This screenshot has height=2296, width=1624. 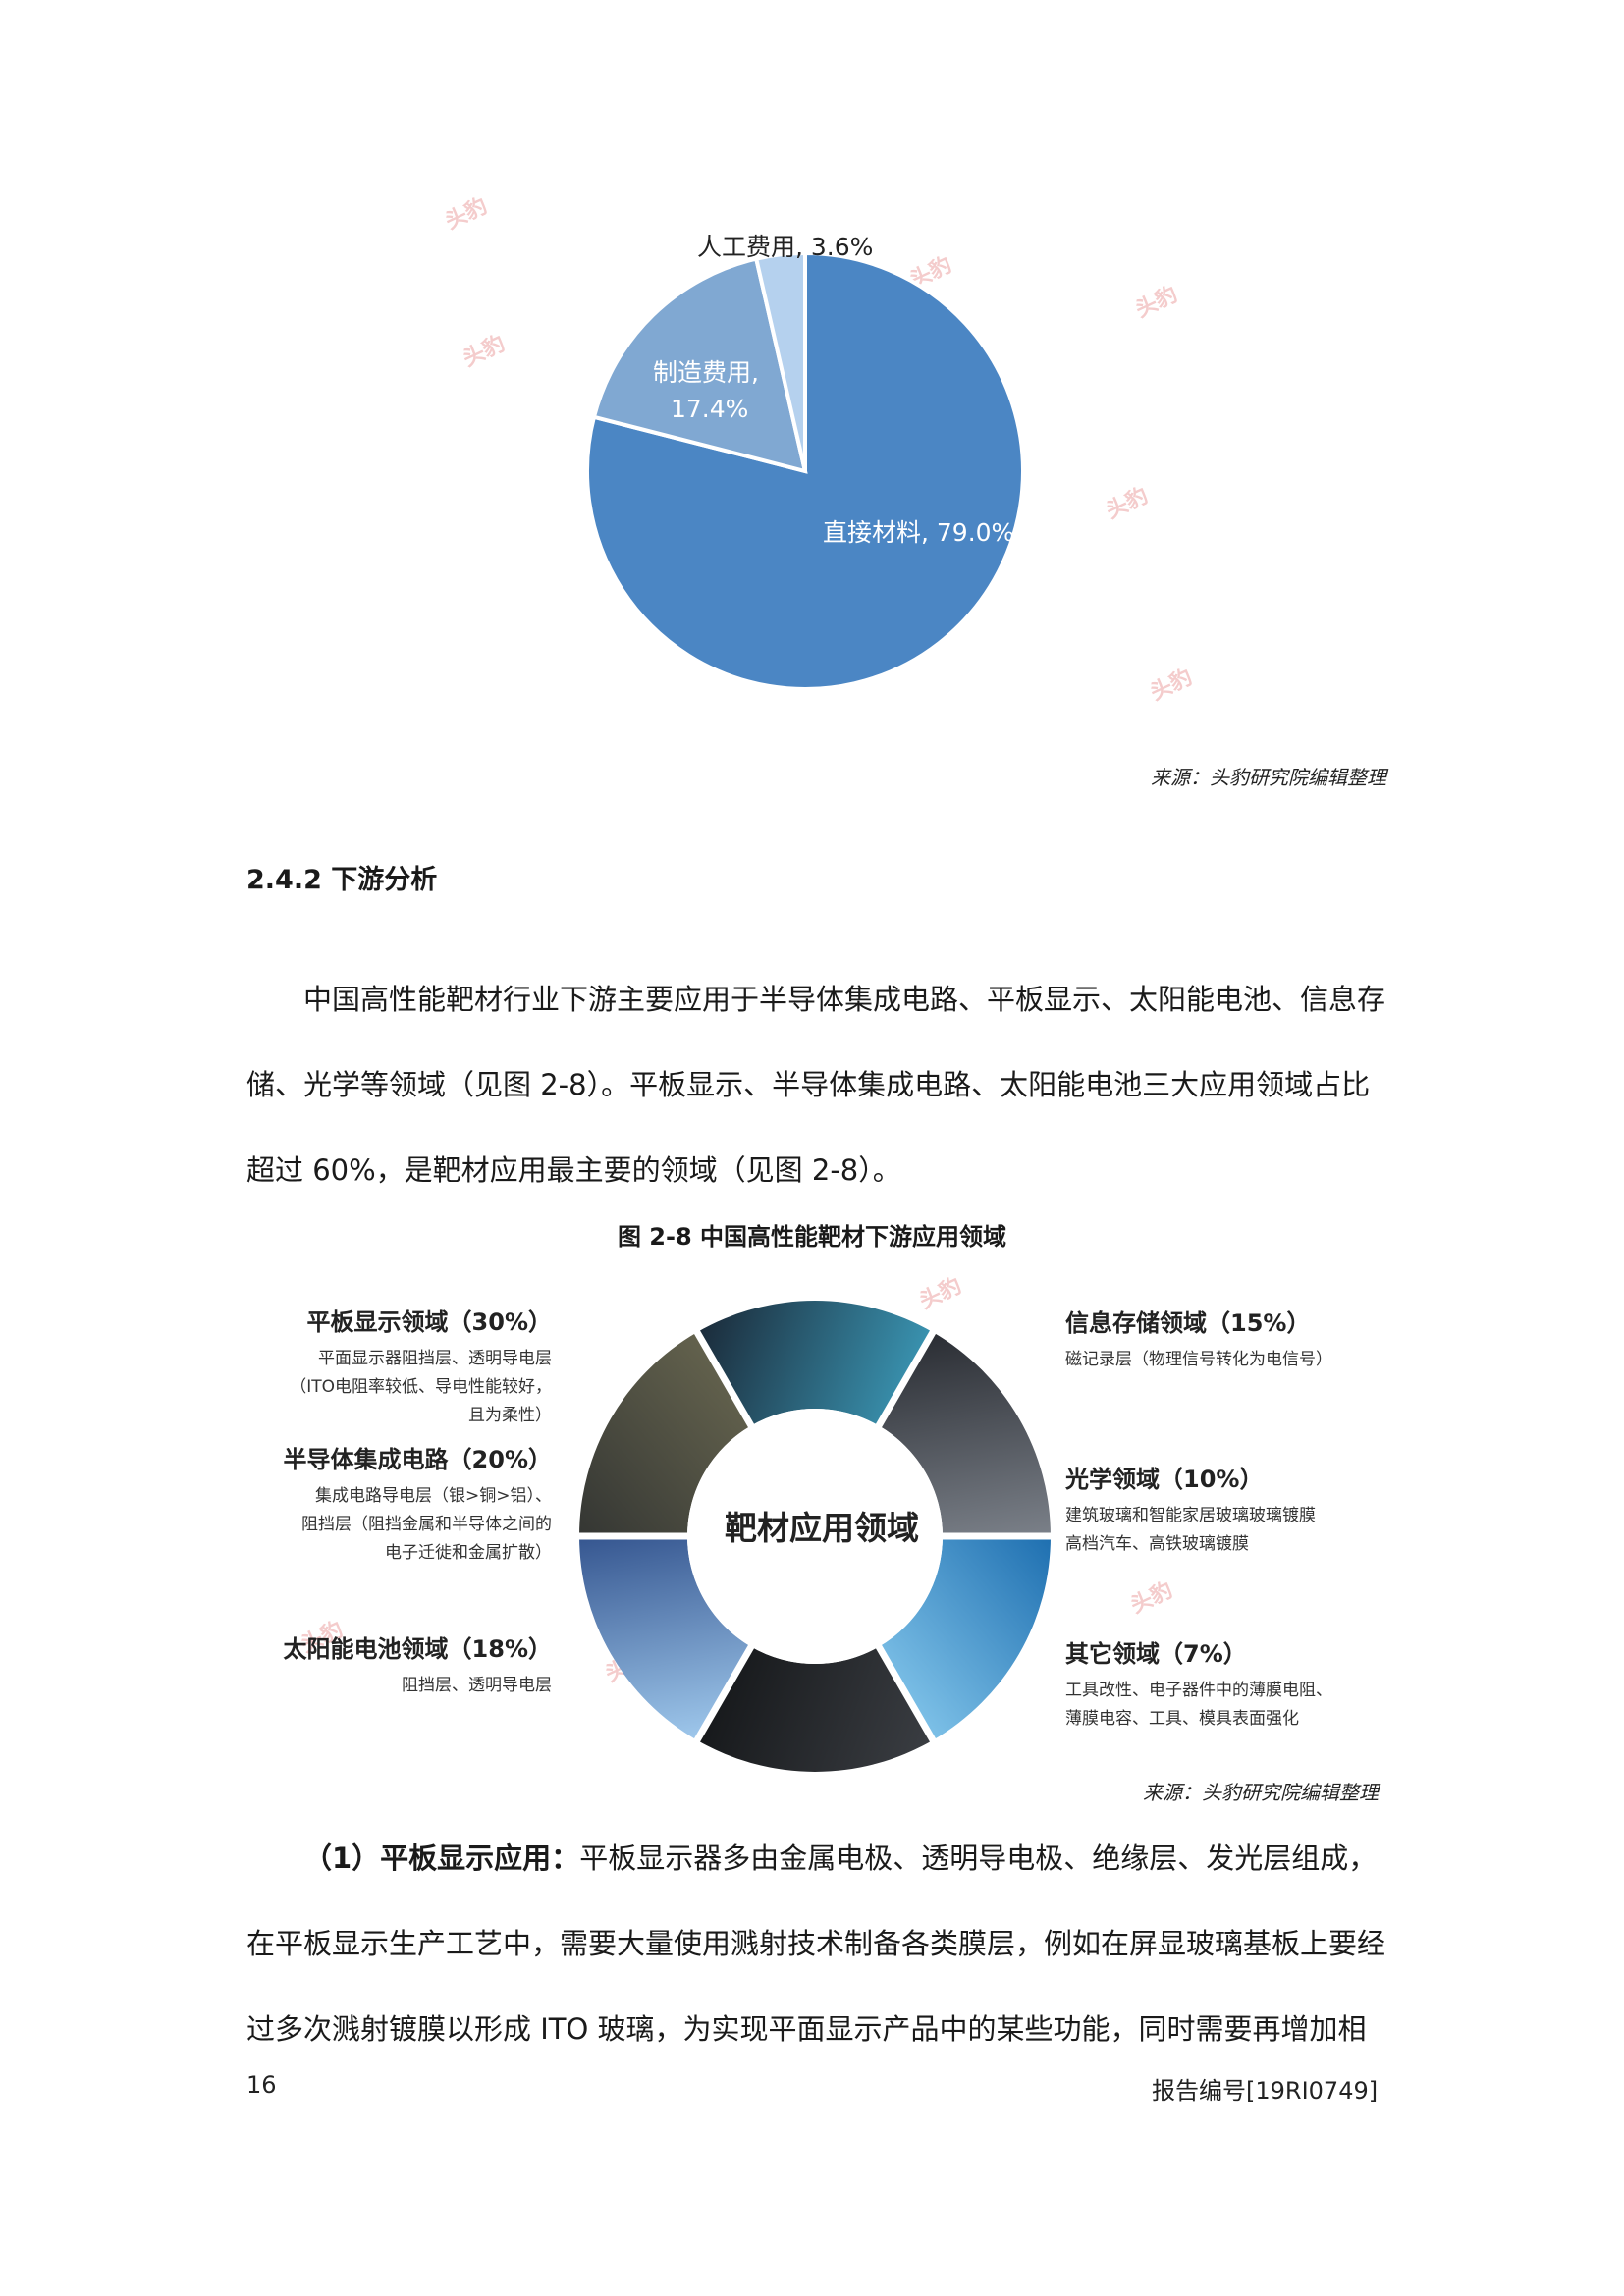 What do you see at coordinates (1164, 1479) in the screenshot?
I see `segment-title: 光学领域（10%）` at bounding box center [1164, 1479].